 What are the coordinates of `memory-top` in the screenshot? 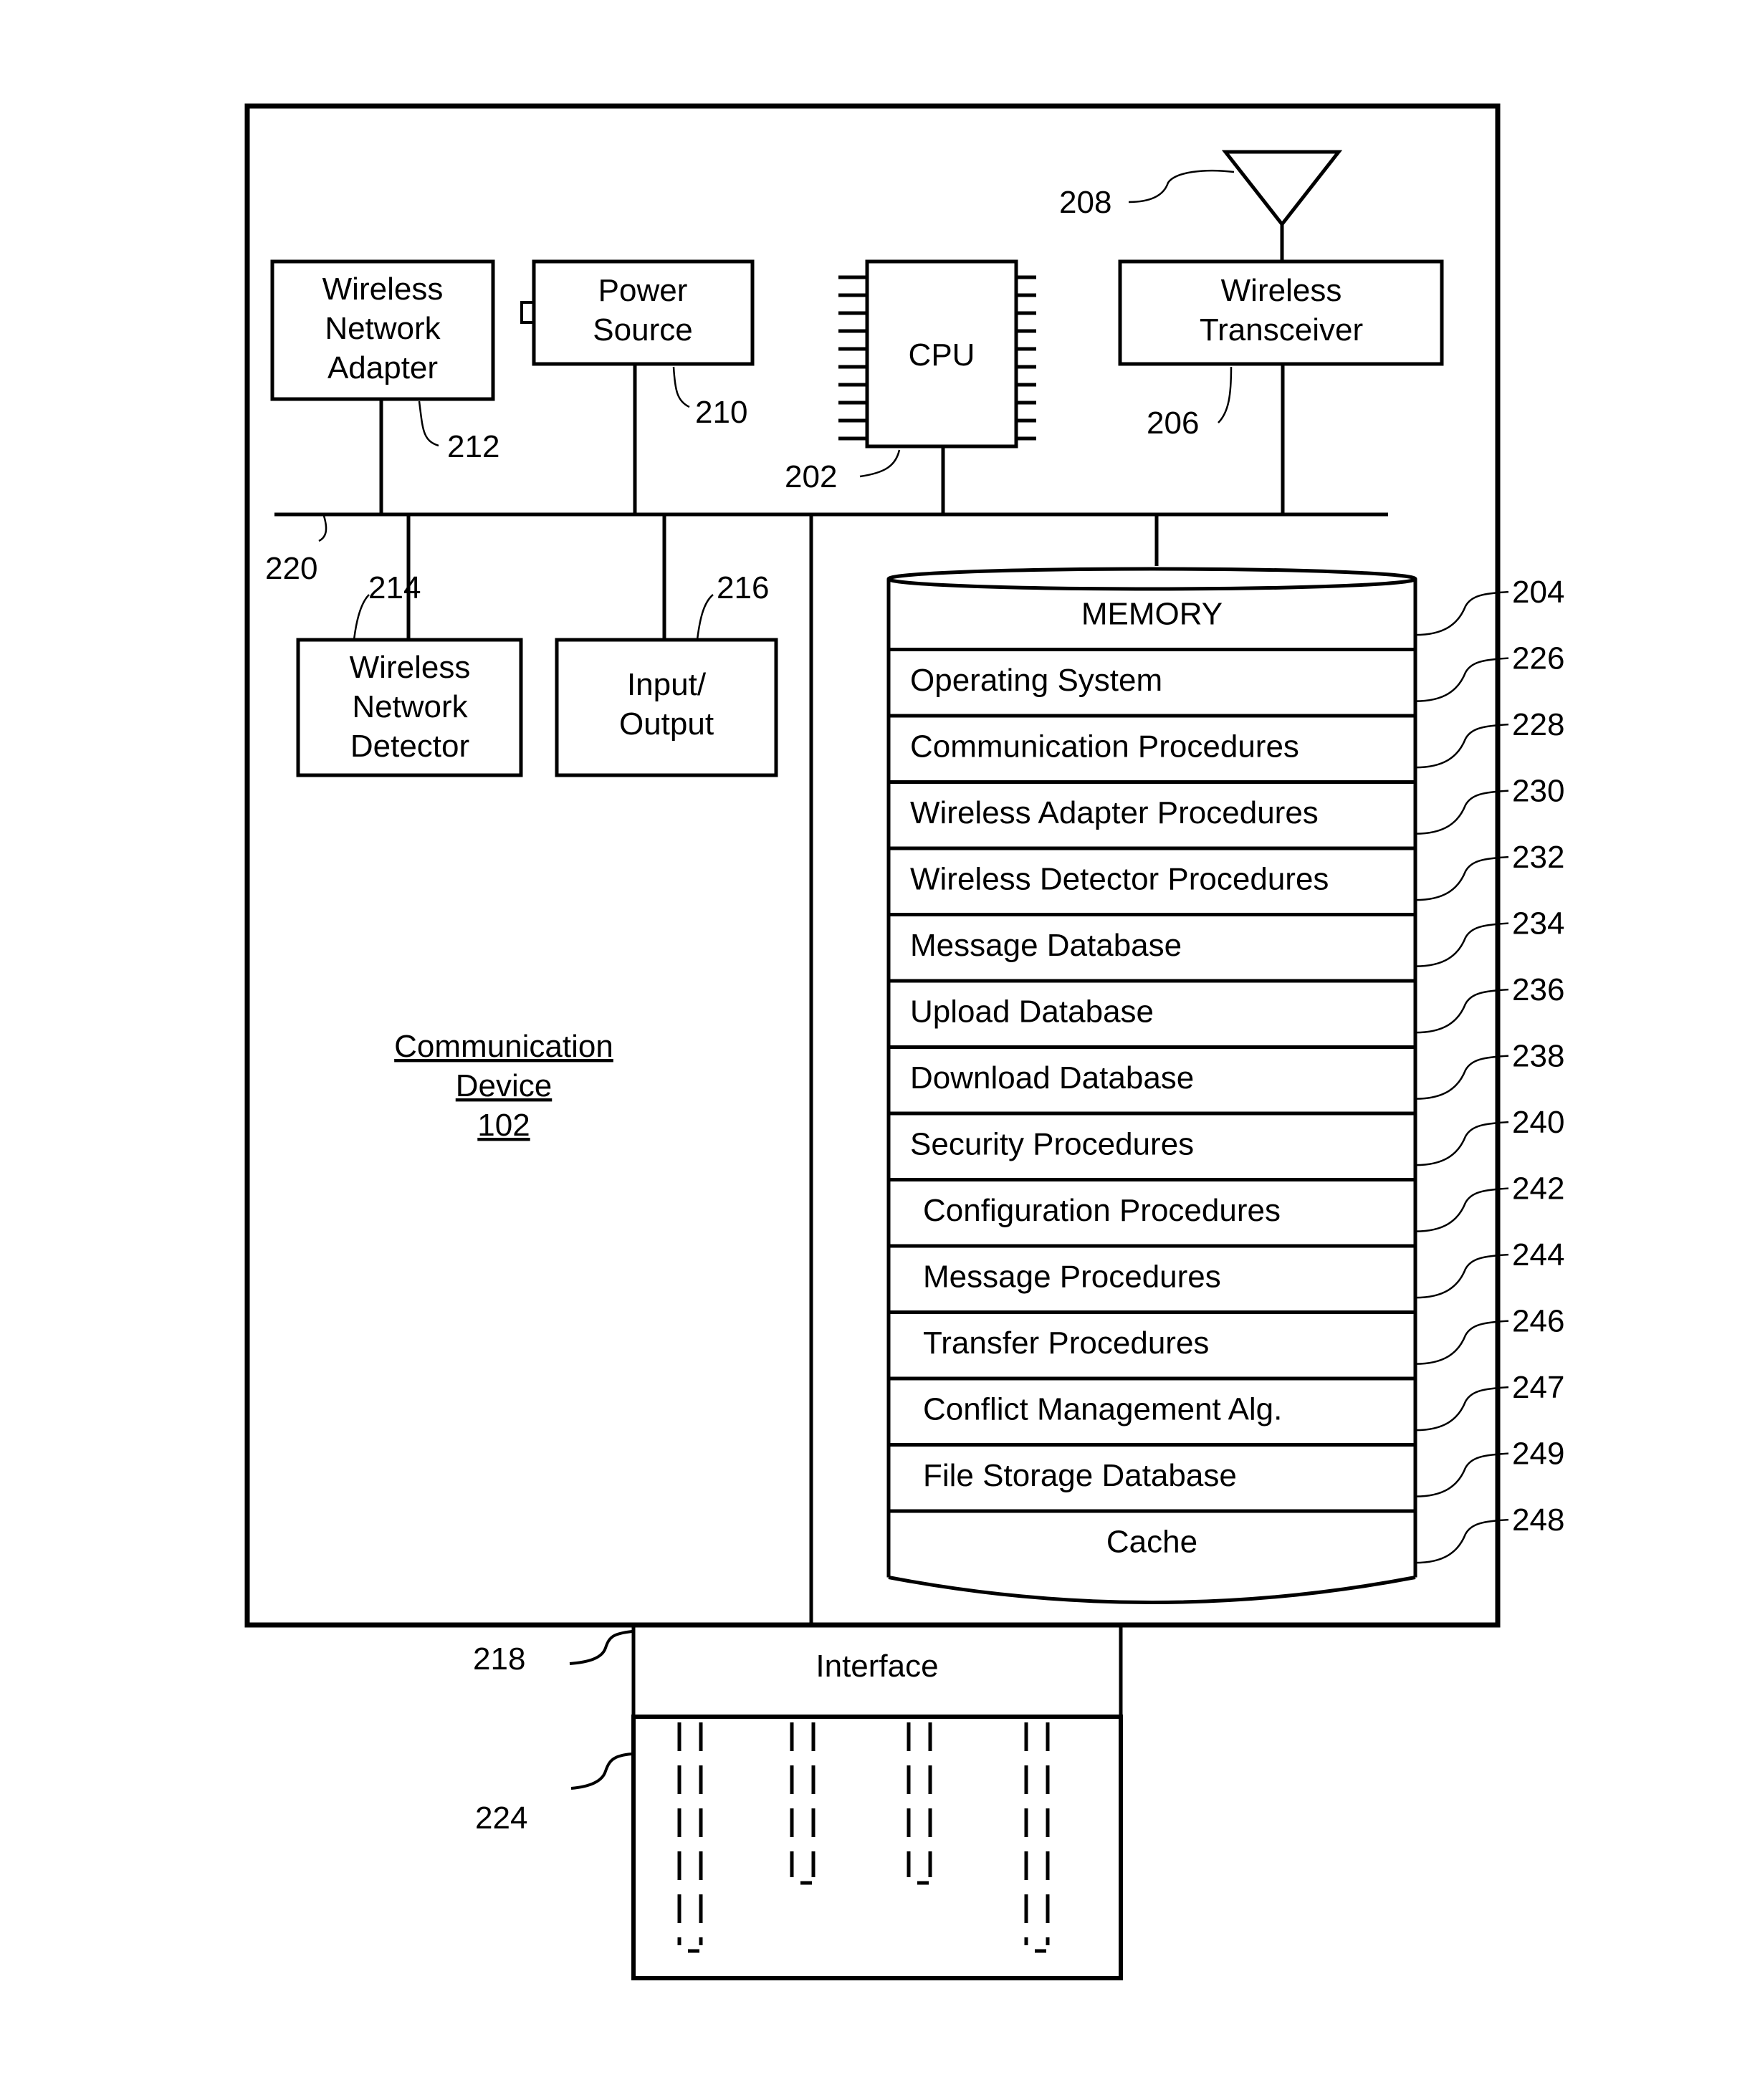 It's located at (1151, 579).